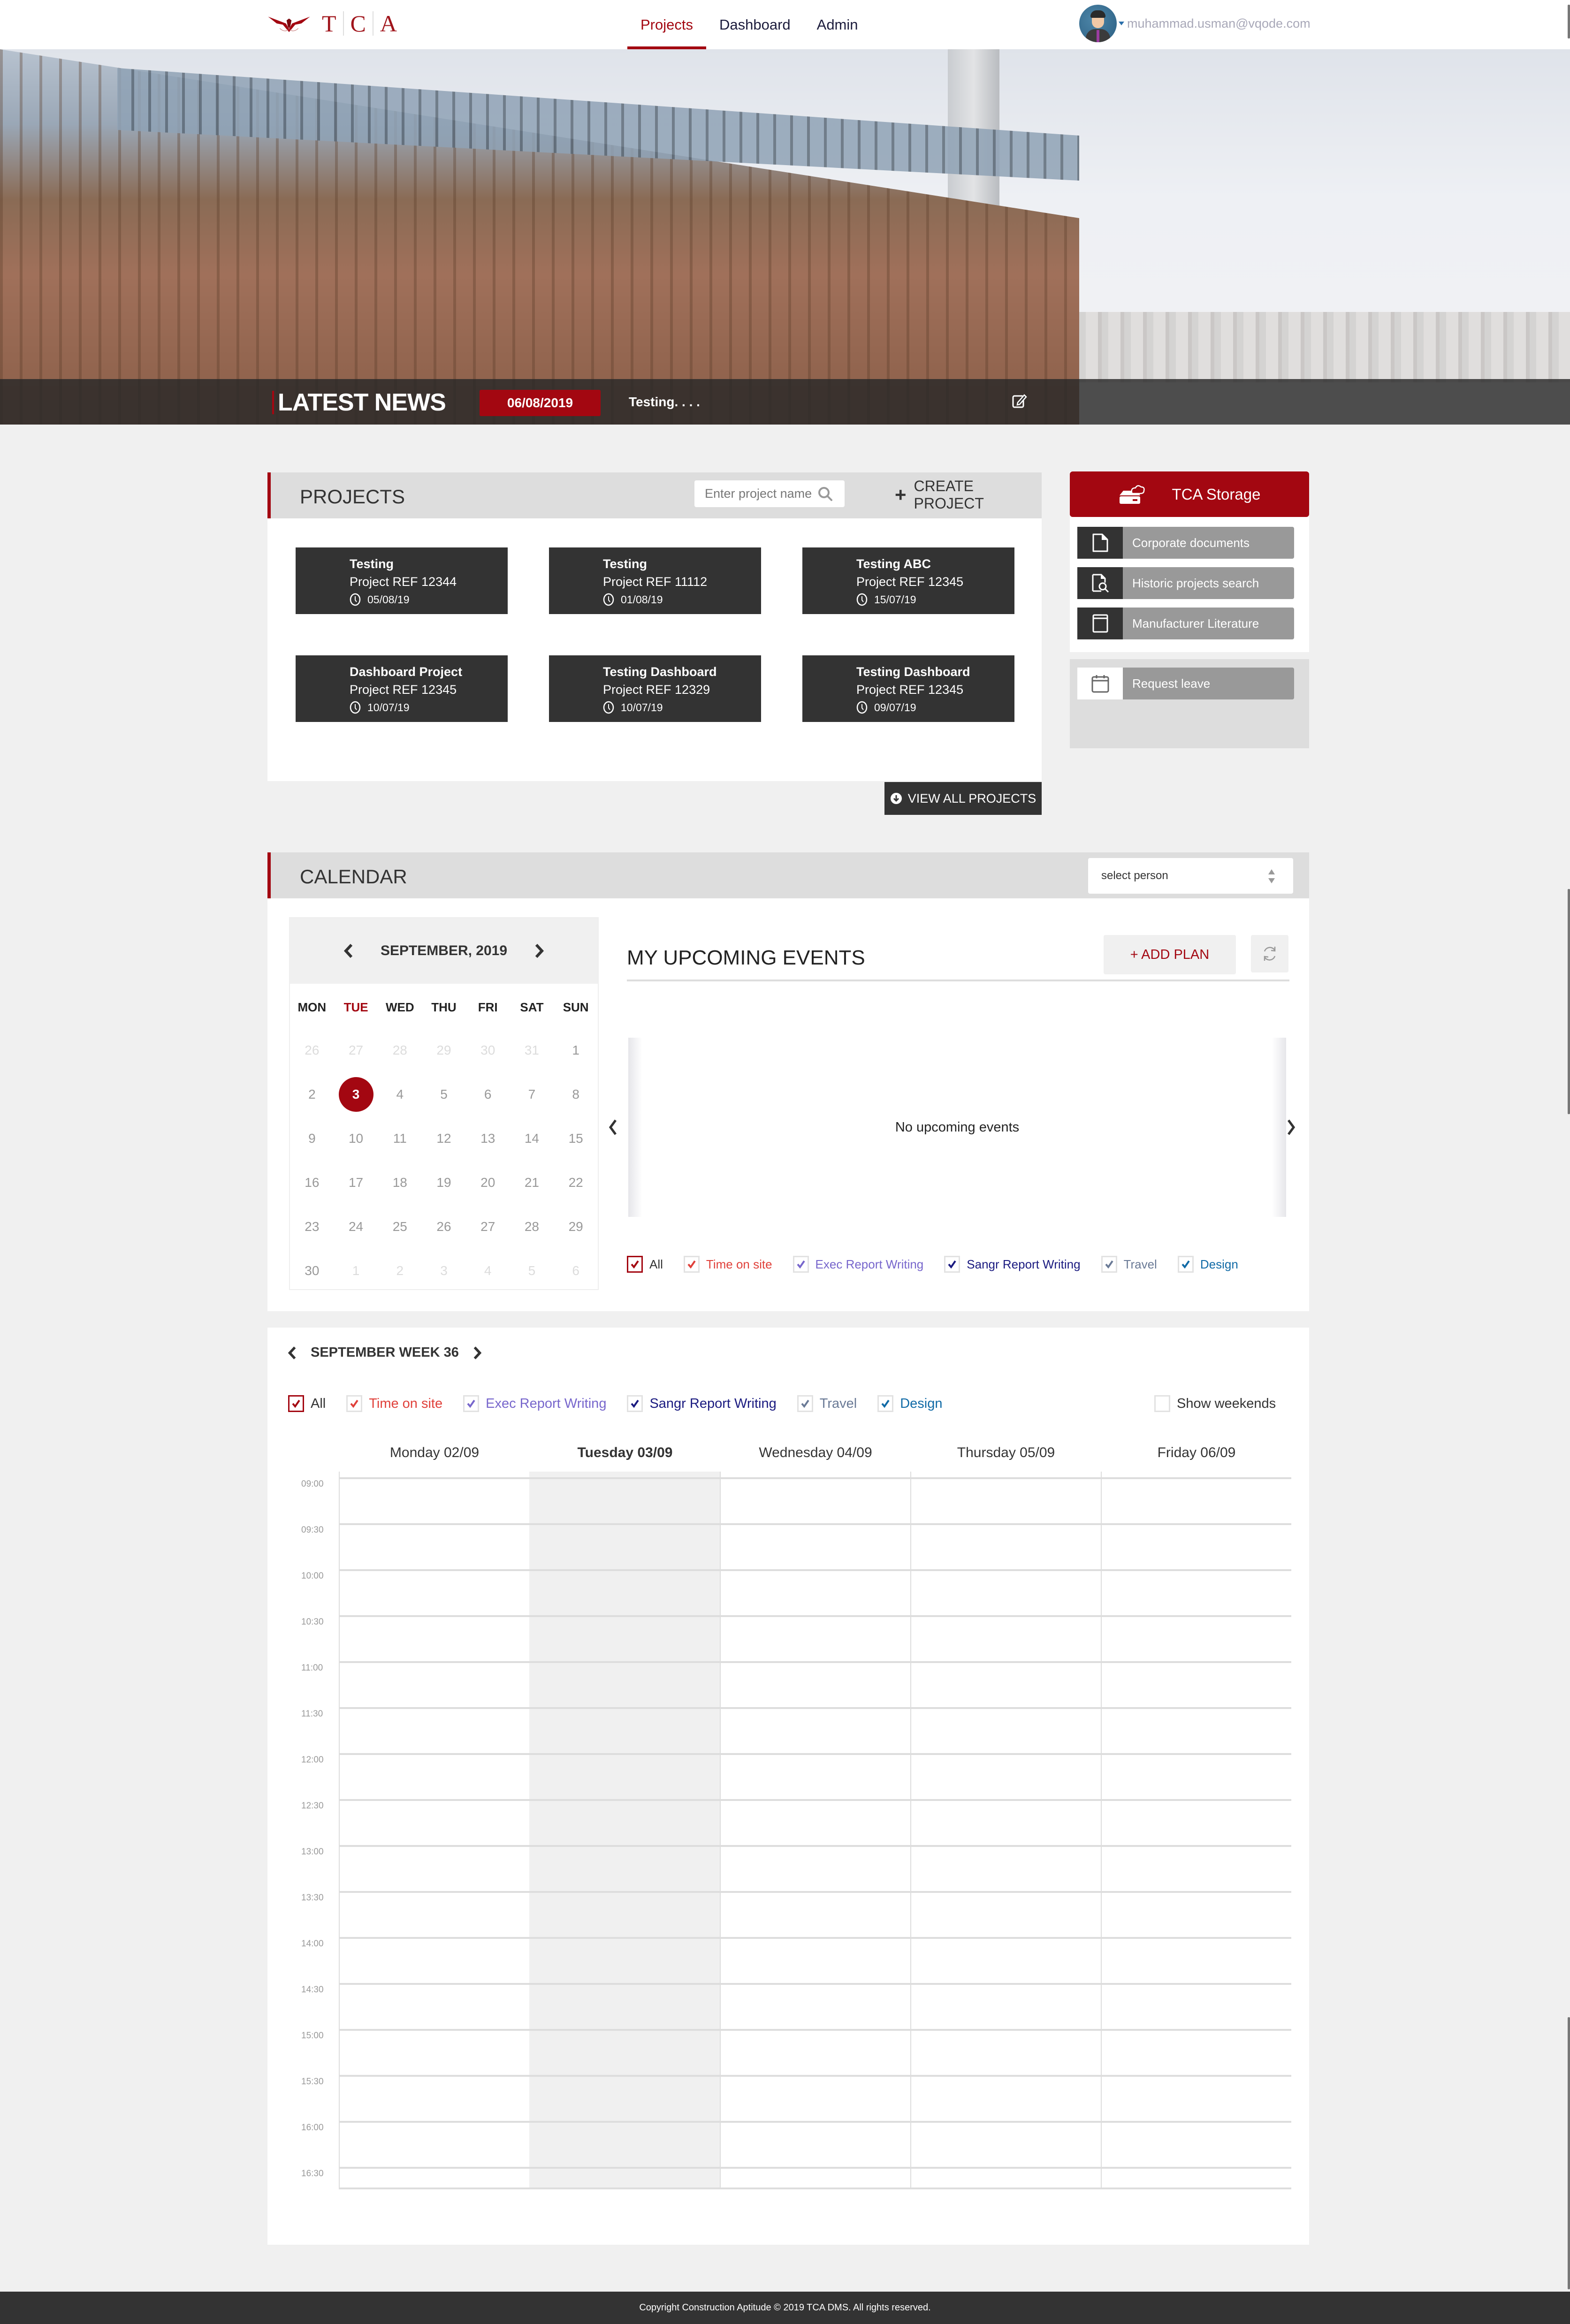 The width and height of the screenshot is (1570, 2324). What do you see at coordinates (356, 1227) in the screenshot?
I see `calendar-day: 24` at bounding box center [356, 1227].